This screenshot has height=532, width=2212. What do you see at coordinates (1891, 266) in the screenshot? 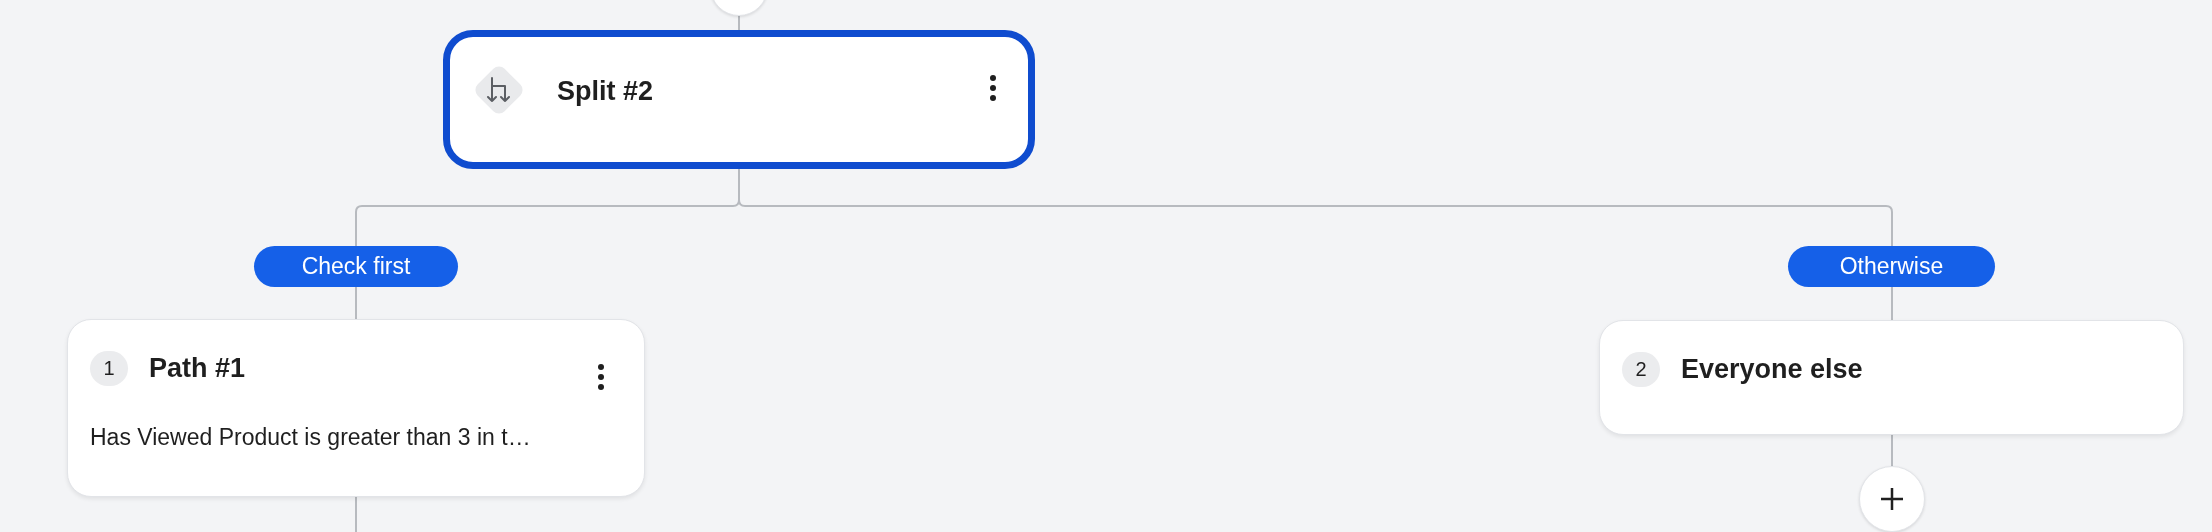
I see `branch-label: Otherwise` at bounding box center [1891, 266].